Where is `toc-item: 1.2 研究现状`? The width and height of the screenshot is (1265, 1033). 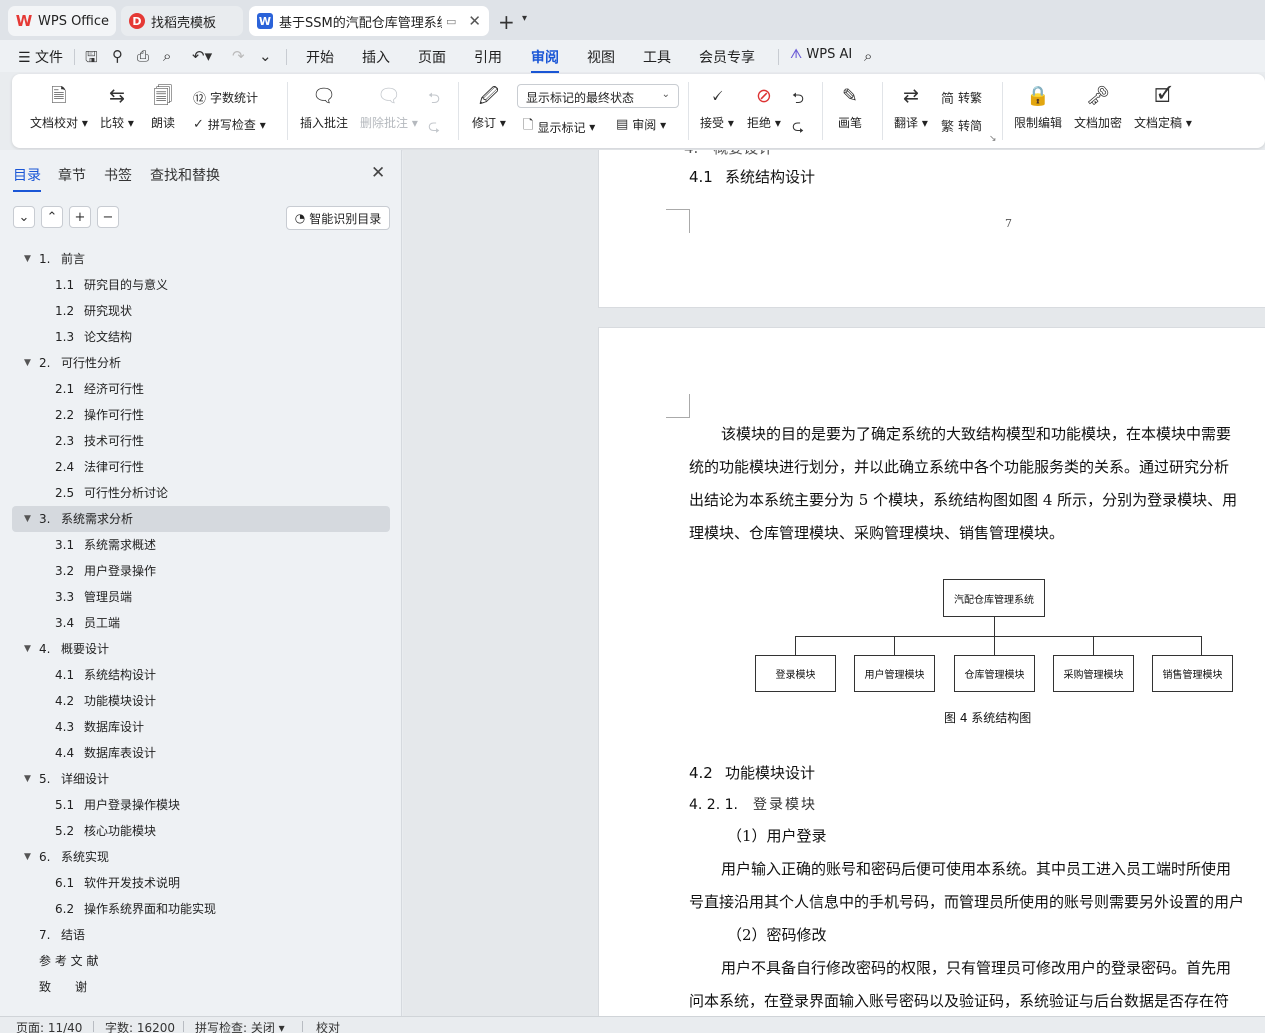 toc-item: 1.2 研究现状 is located at coordinates (201, 311).